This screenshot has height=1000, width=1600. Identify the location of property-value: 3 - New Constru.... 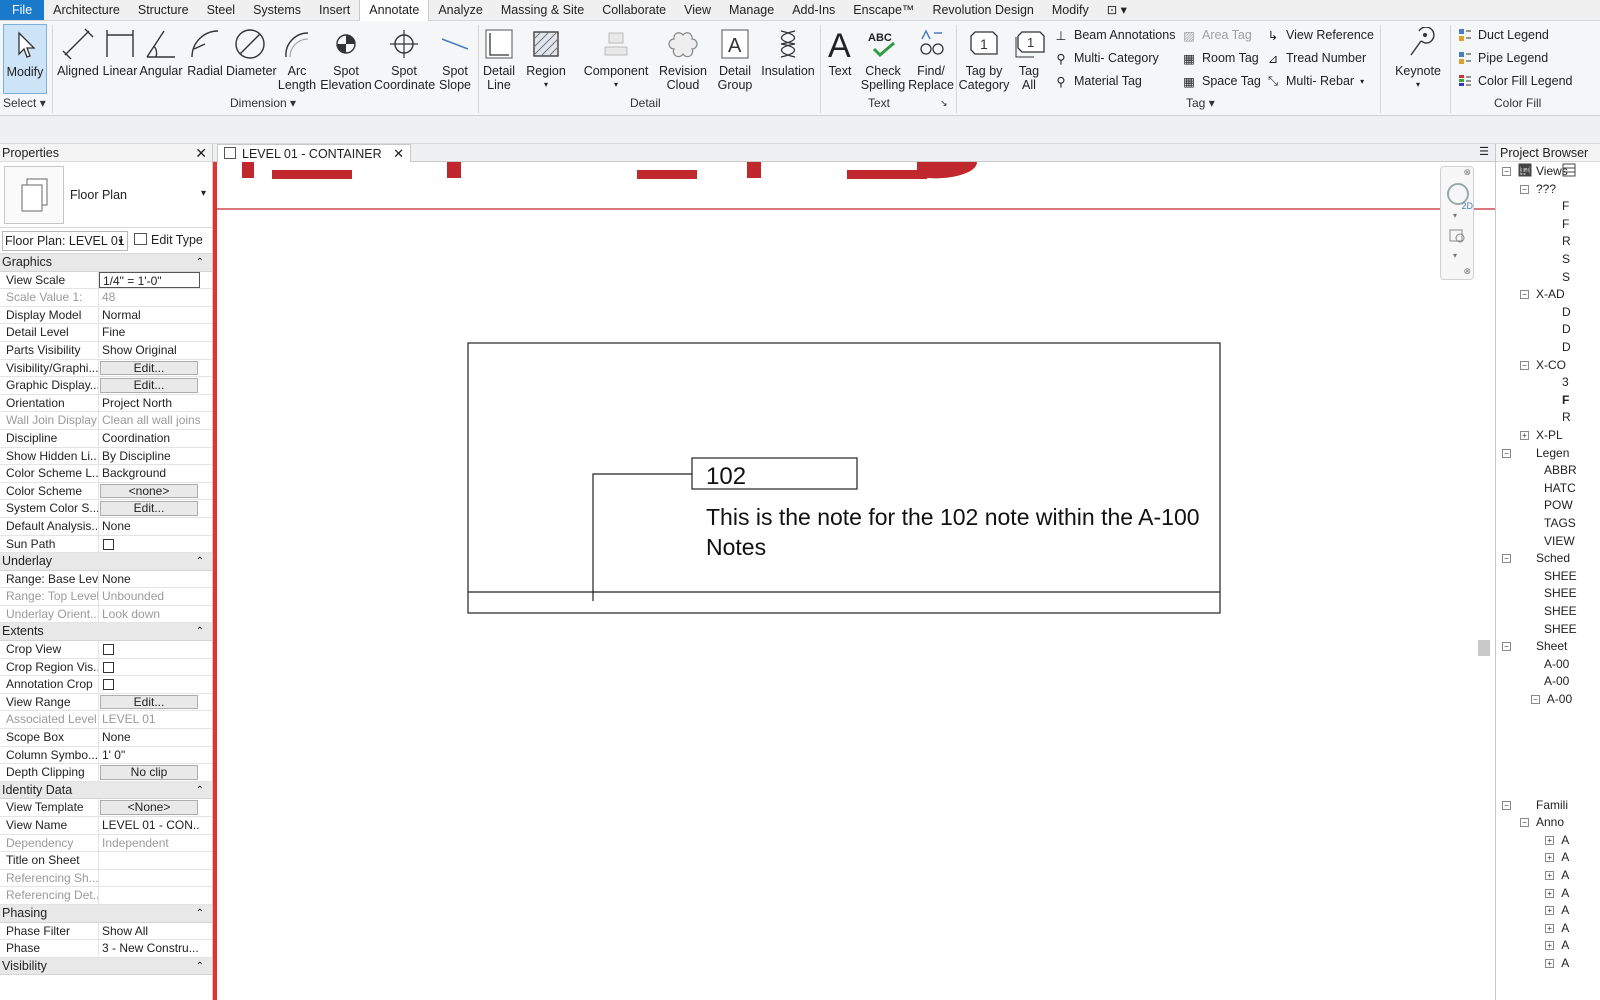
(149, 948).